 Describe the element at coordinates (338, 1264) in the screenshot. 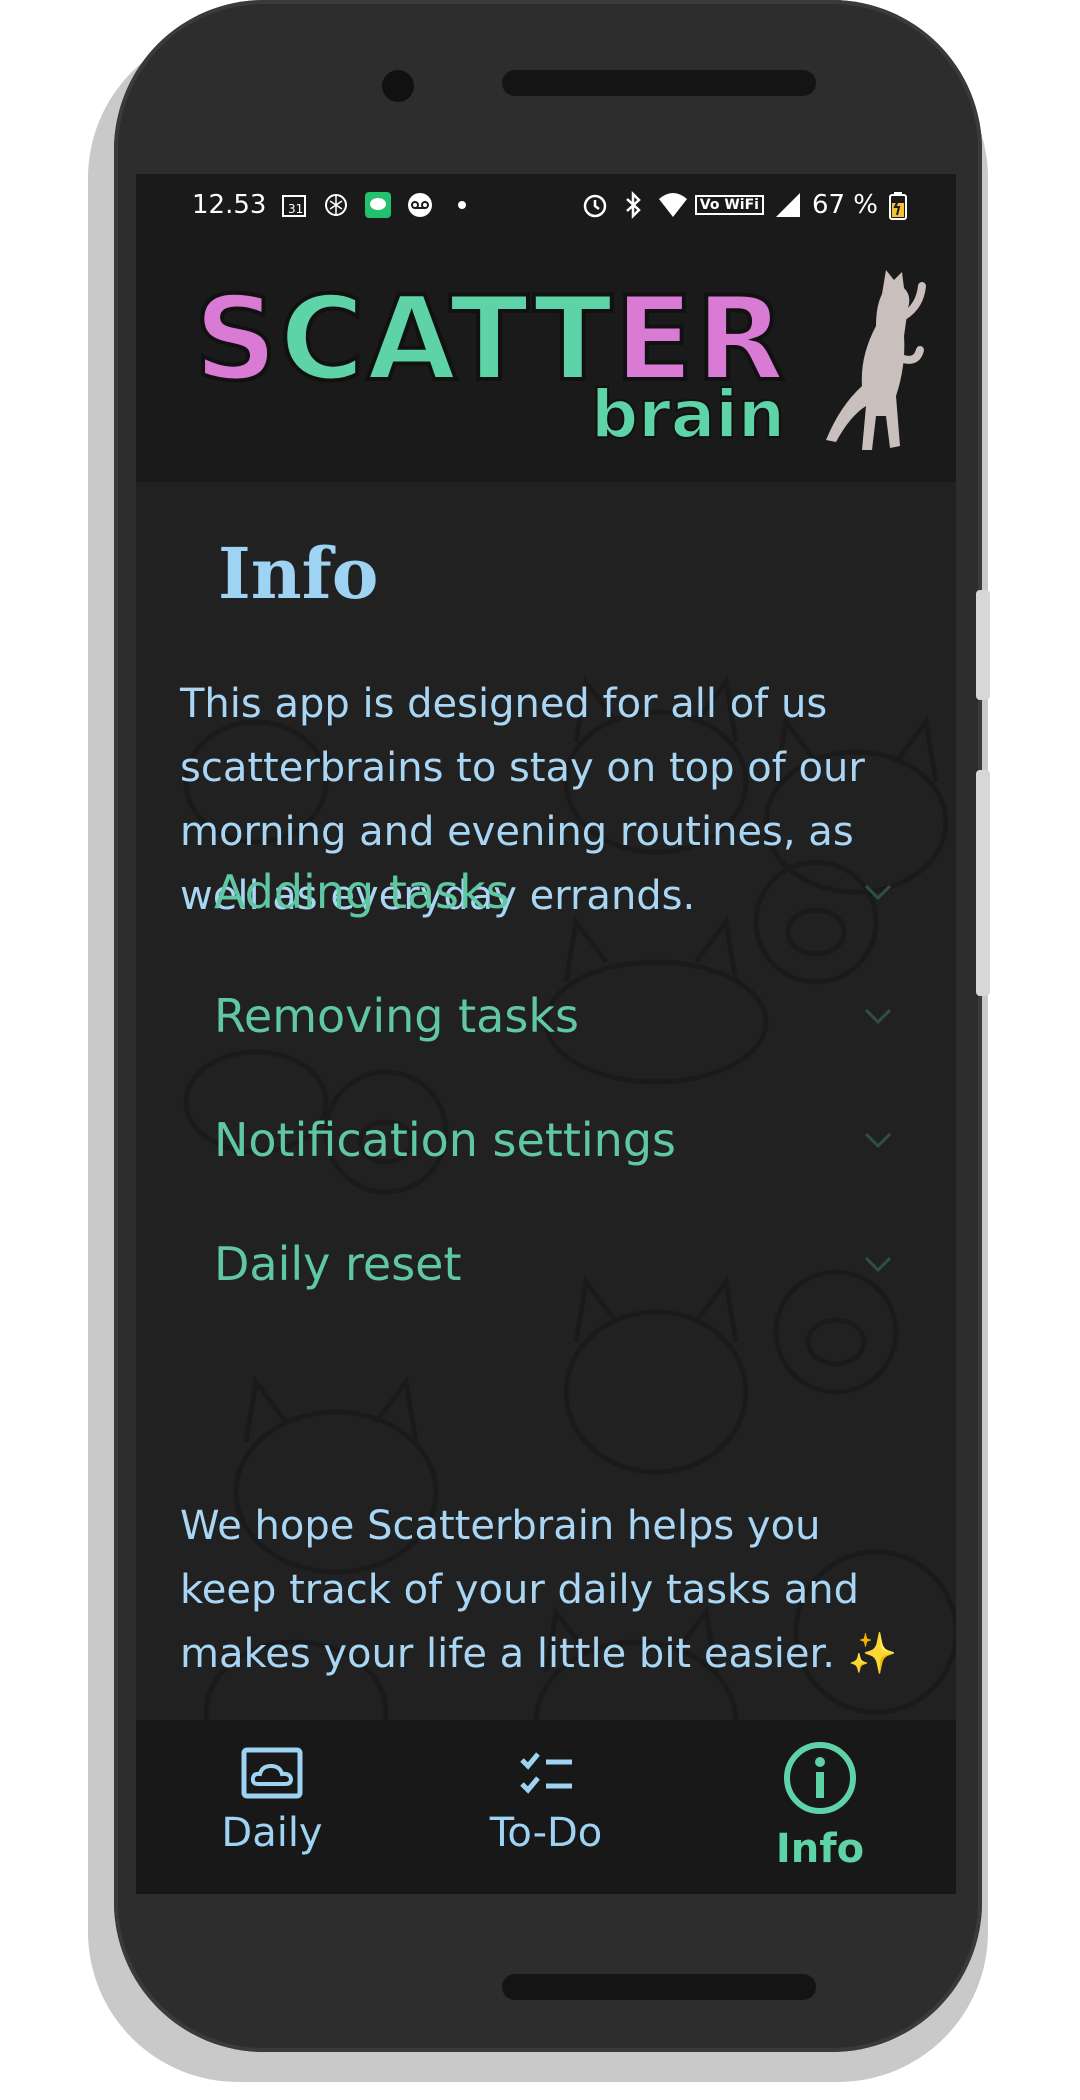

I see `section-label: Daily reset` at that location.